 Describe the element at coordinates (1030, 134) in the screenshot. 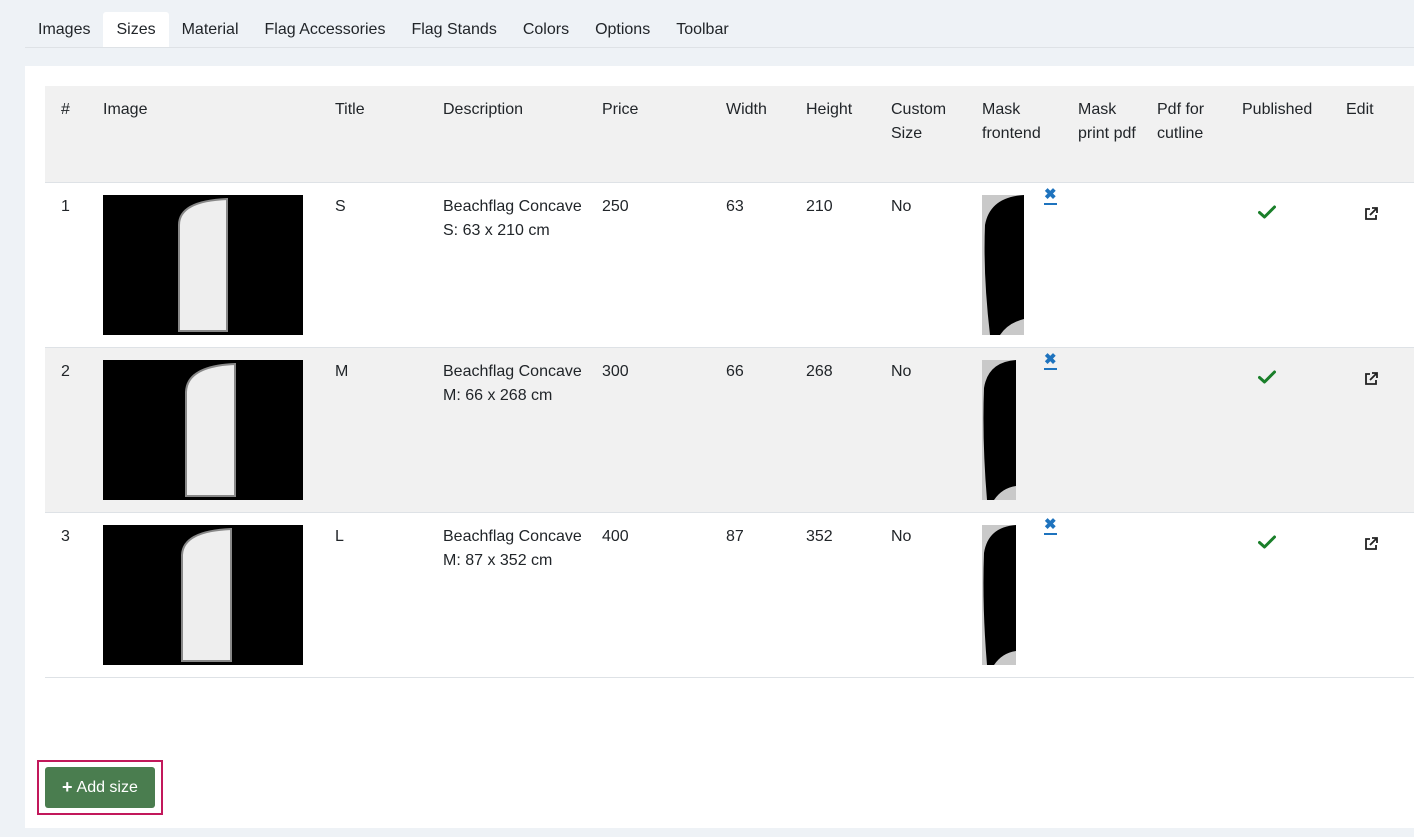

I see `header-mask-frontend: Mask frontend` at that location.